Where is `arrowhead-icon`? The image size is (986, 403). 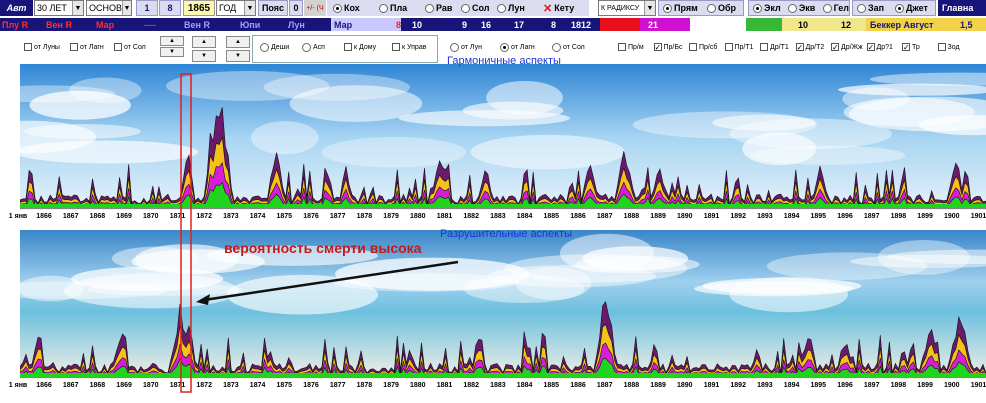 arrowhead-icon is located at coordinates (203, 299).